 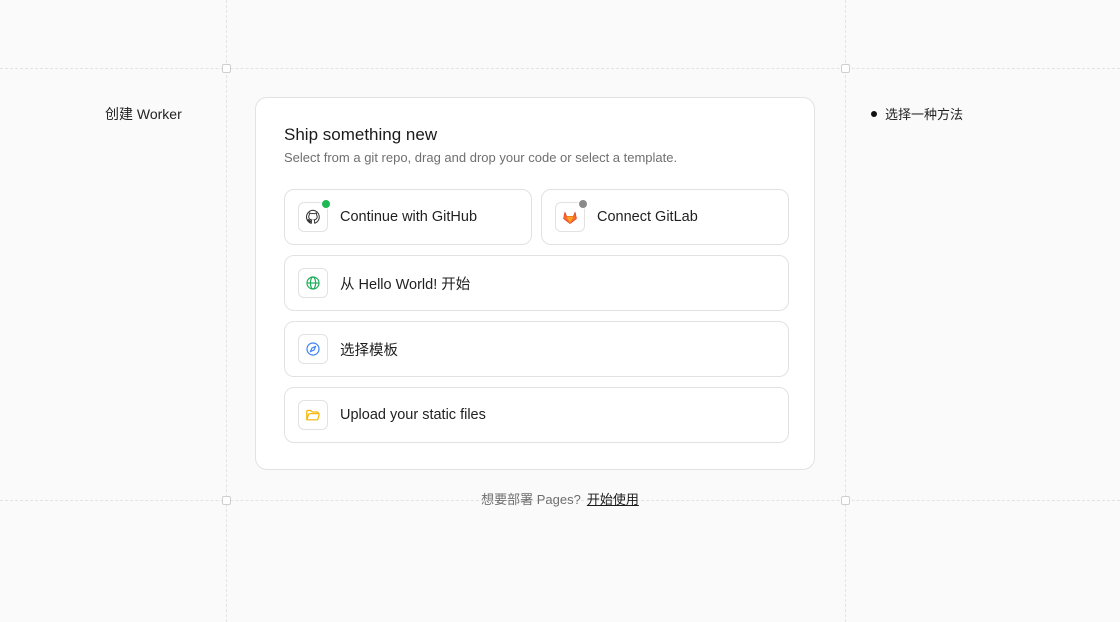 I want to click on gitlab-option-label: Connect GitLab, so click(x=647, y=217).